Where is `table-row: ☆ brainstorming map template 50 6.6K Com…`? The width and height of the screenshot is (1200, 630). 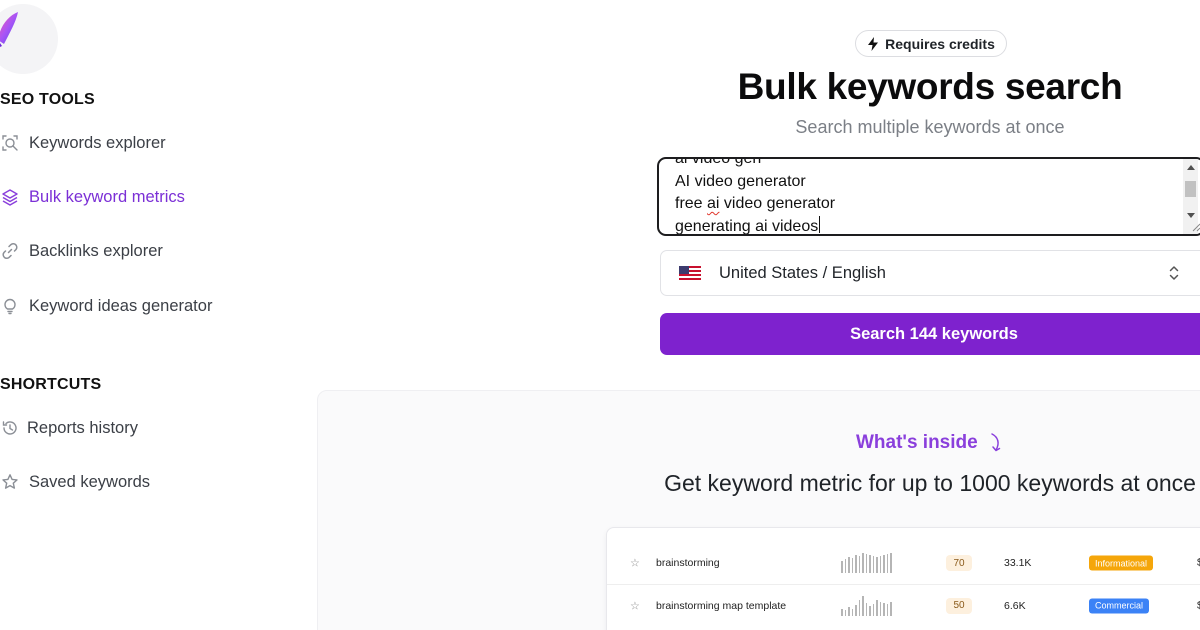 table-row: ☆ brainstorming map template 50 6.6K Com… is located at coordinates (903, 605).